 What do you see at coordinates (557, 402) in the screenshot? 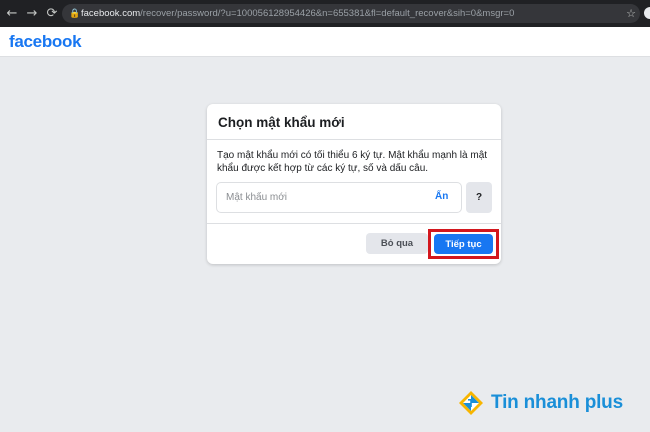
I see `watermark-text: Tin nhanh plus` at bounding box center [557, 402].